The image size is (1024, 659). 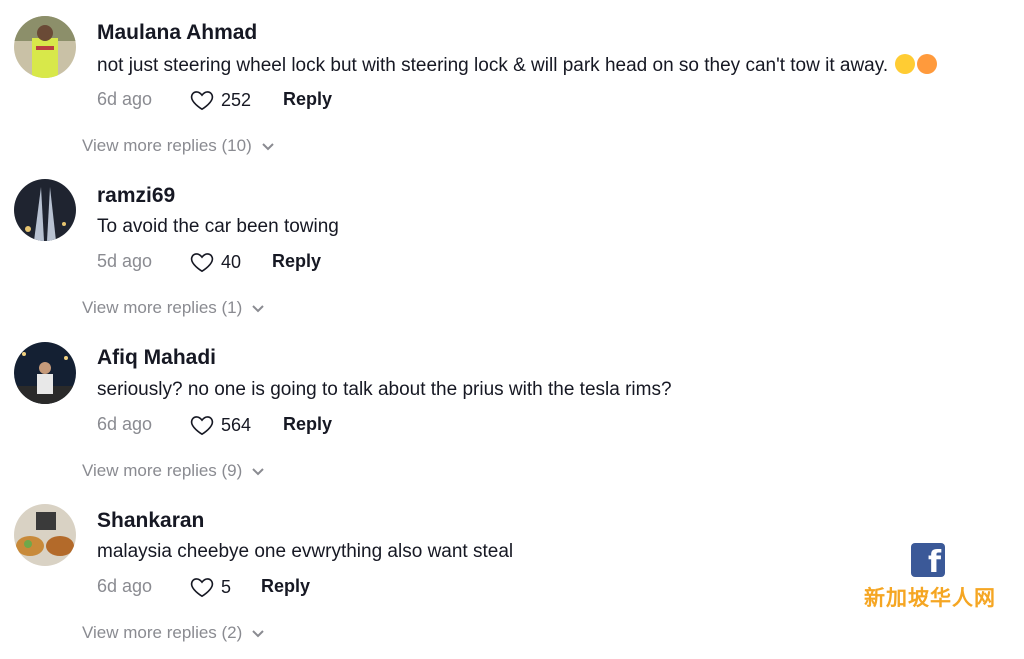 What do you see at coordinates (150, 521) in the screenshot?
I see `comment-username: Shankaran` at bounding box center [150, 521].